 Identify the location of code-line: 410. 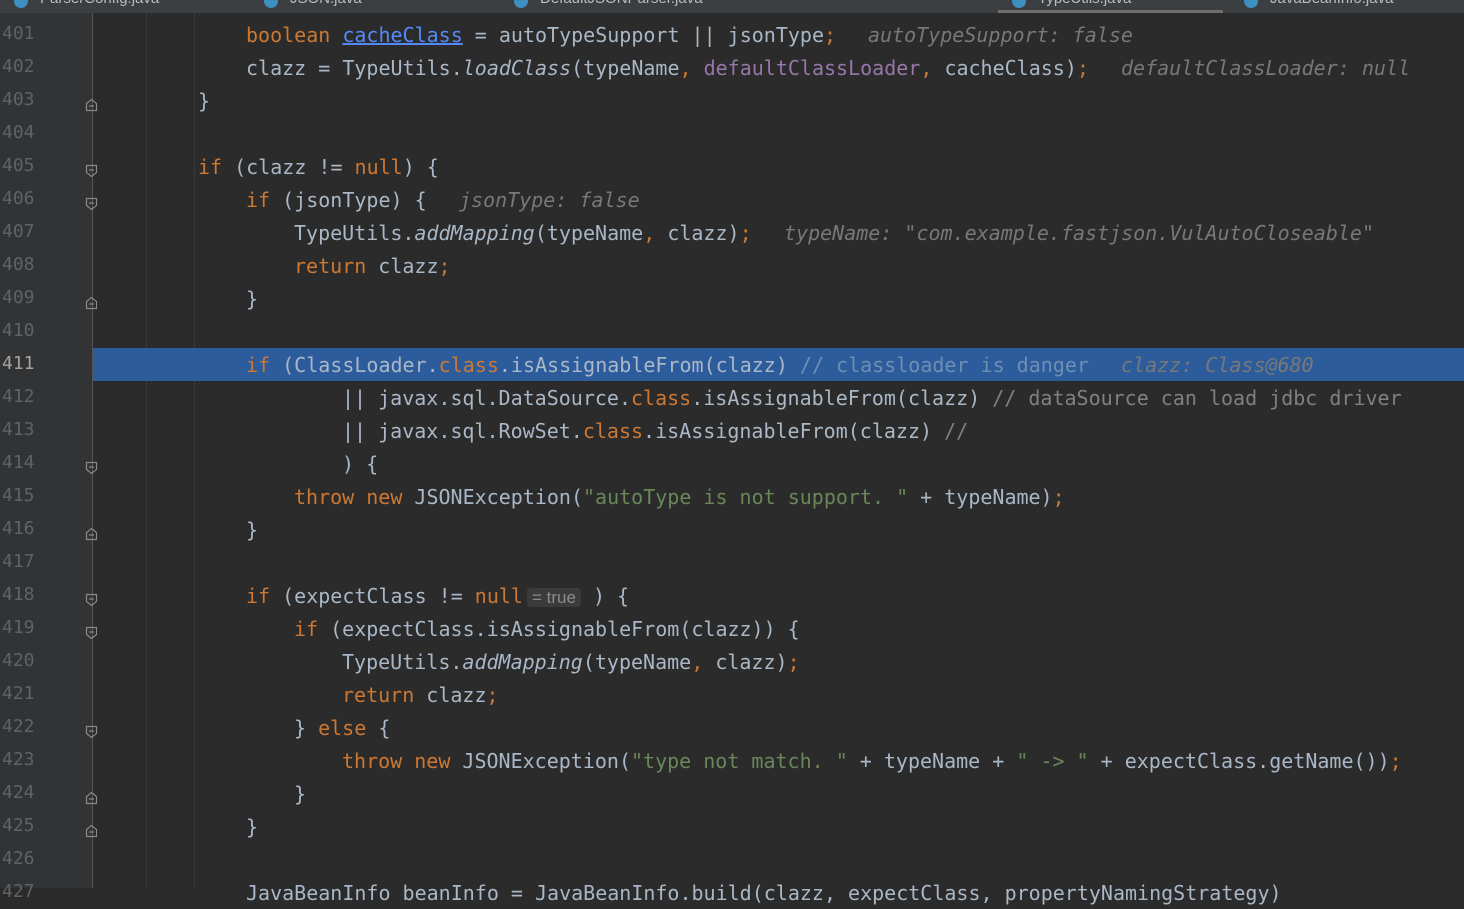
(732, 331).